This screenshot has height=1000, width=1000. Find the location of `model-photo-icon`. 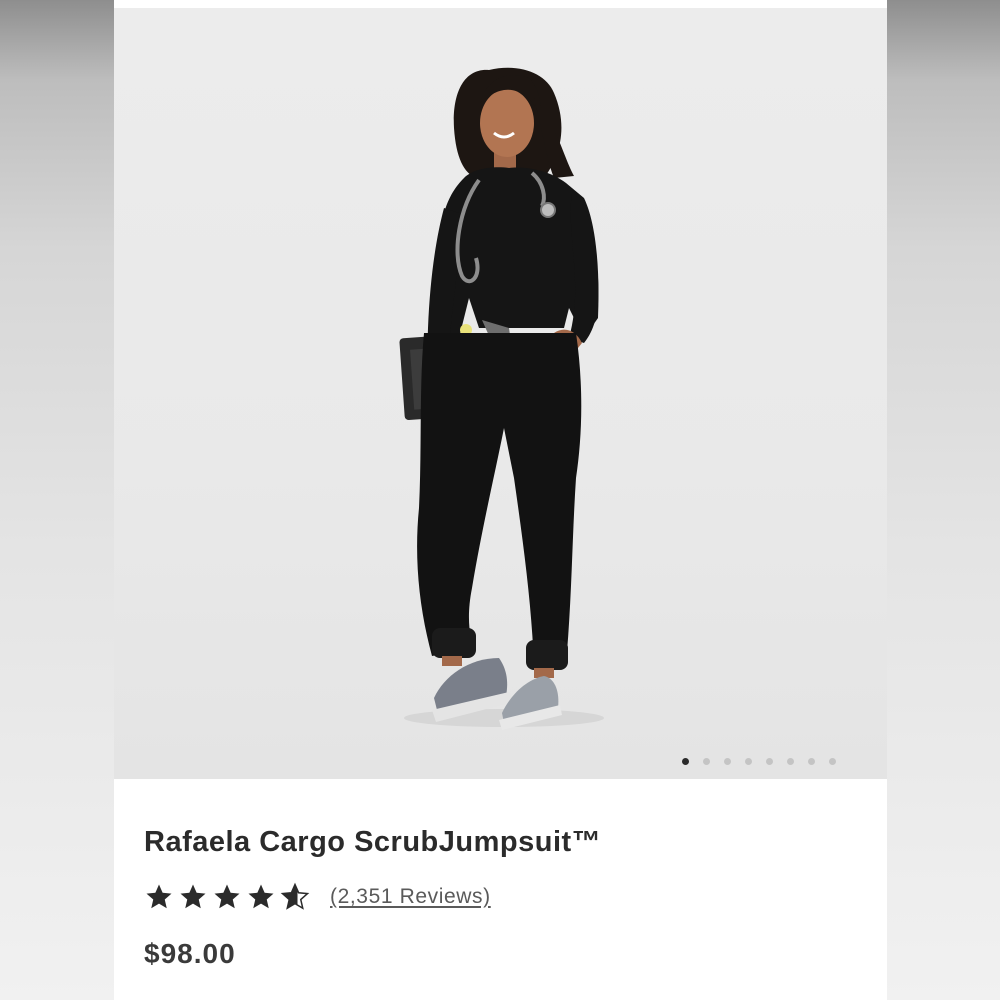

model-photo-icon is located at coordinates (501, 398).